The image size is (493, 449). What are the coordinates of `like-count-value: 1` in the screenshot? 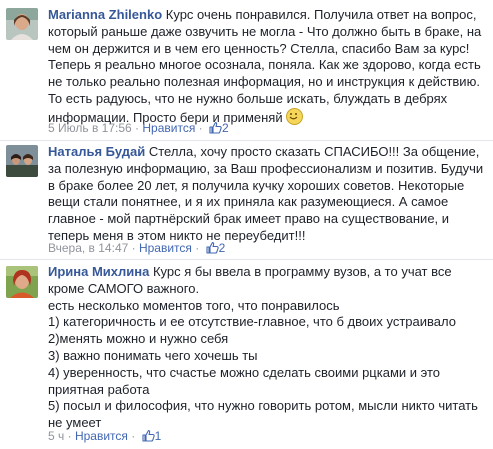 It's located at (158, 436).